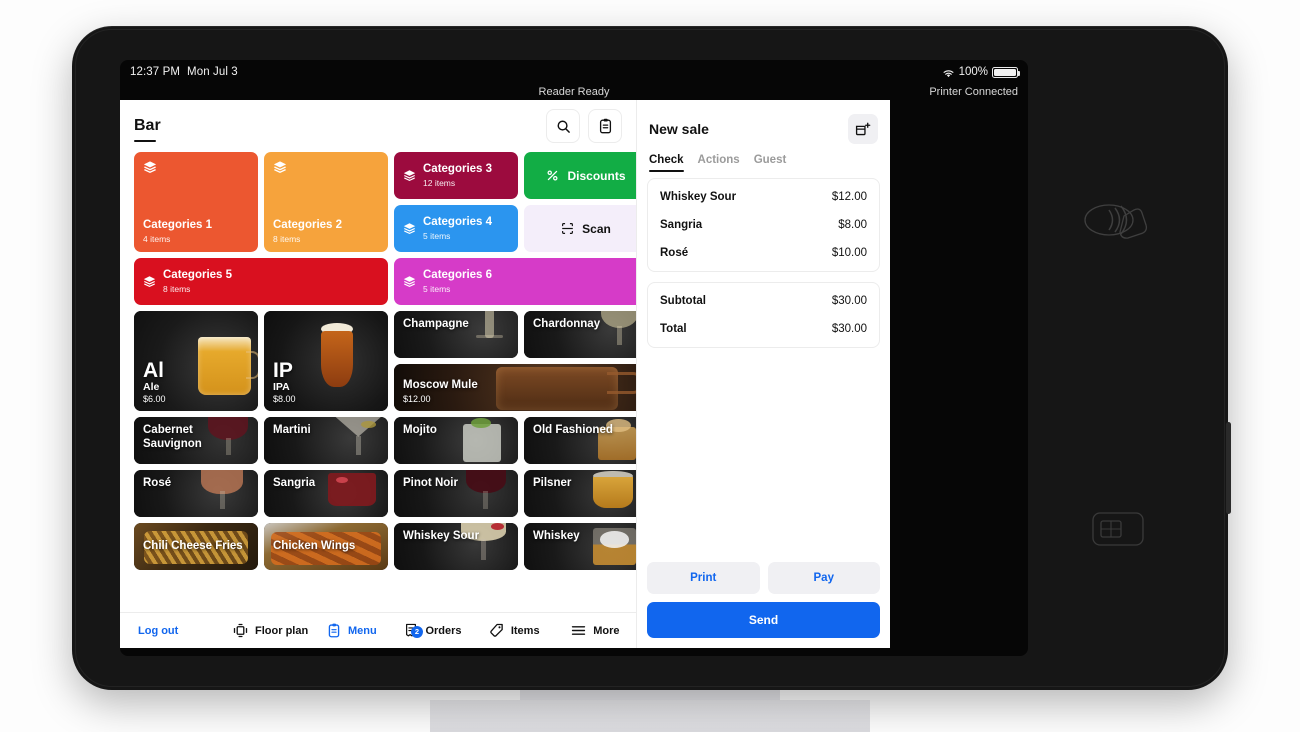  I want to click on product-name: Pinot Noir, so click(430, 483).